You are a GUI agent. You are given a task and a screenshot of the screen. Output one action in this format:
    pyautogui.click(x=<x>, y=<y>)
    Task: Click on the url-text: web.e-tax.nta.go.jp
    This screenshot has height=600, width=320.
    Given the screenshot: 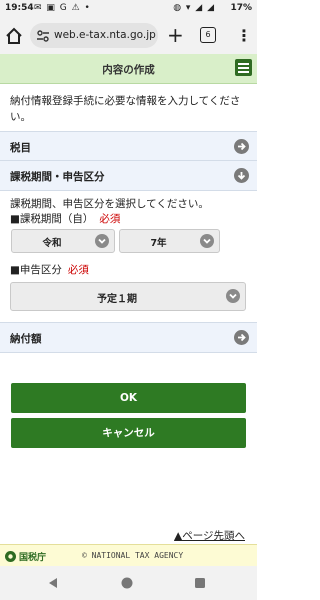 What is the action you would take?
    pyautogui.click(x=105, y=35)
    